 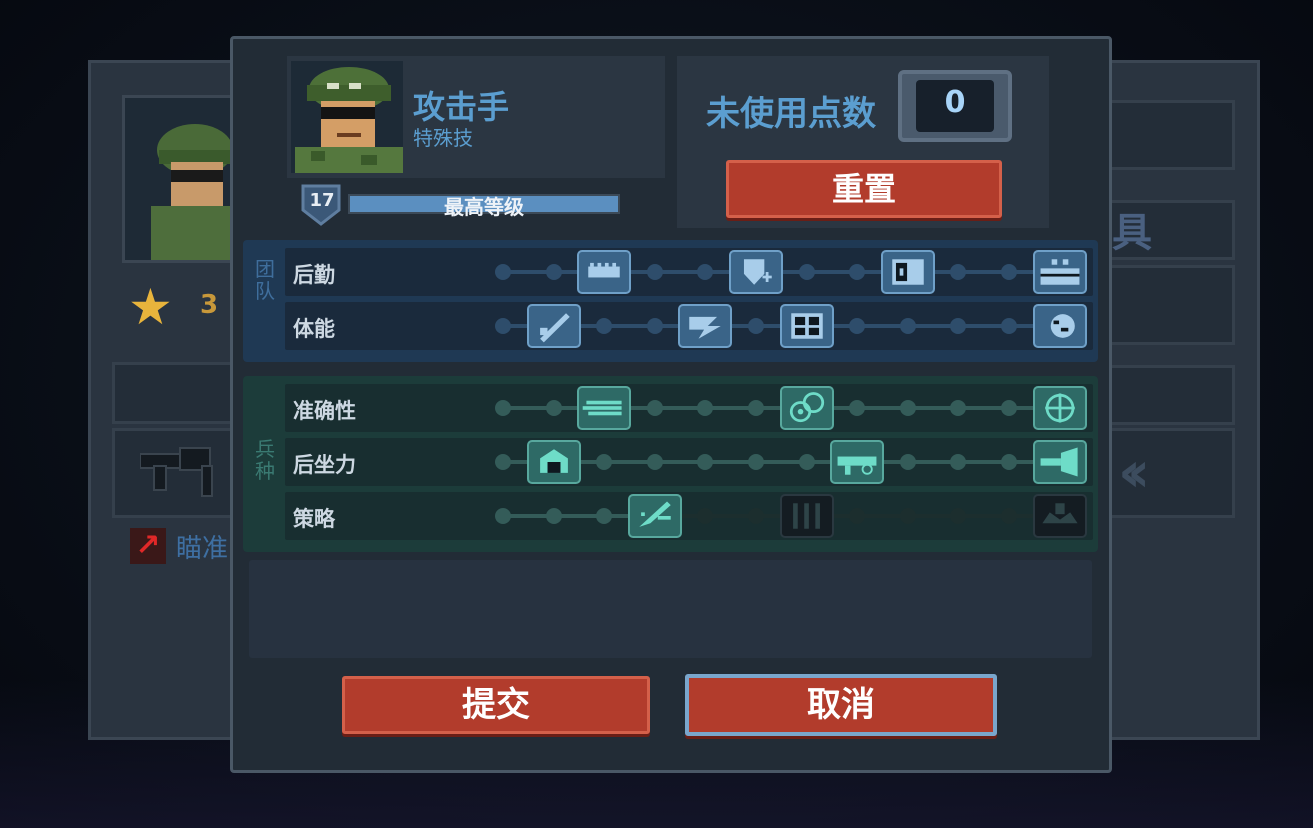 I want to click on unused-points-label: 未使用点数, so click(x=791, y=114).